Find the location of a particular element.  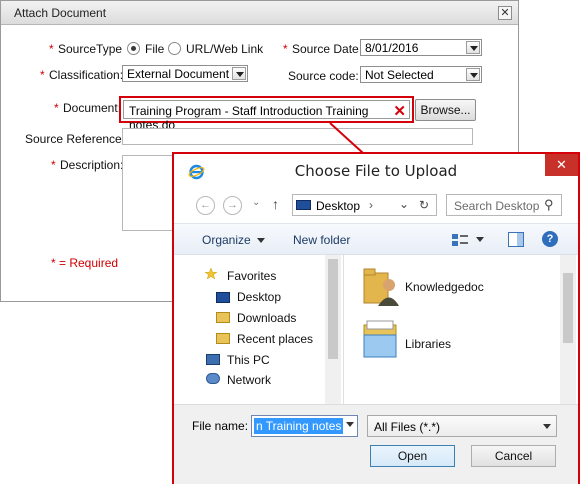

nav-item-network: Network is located at coordinates (249, 380).